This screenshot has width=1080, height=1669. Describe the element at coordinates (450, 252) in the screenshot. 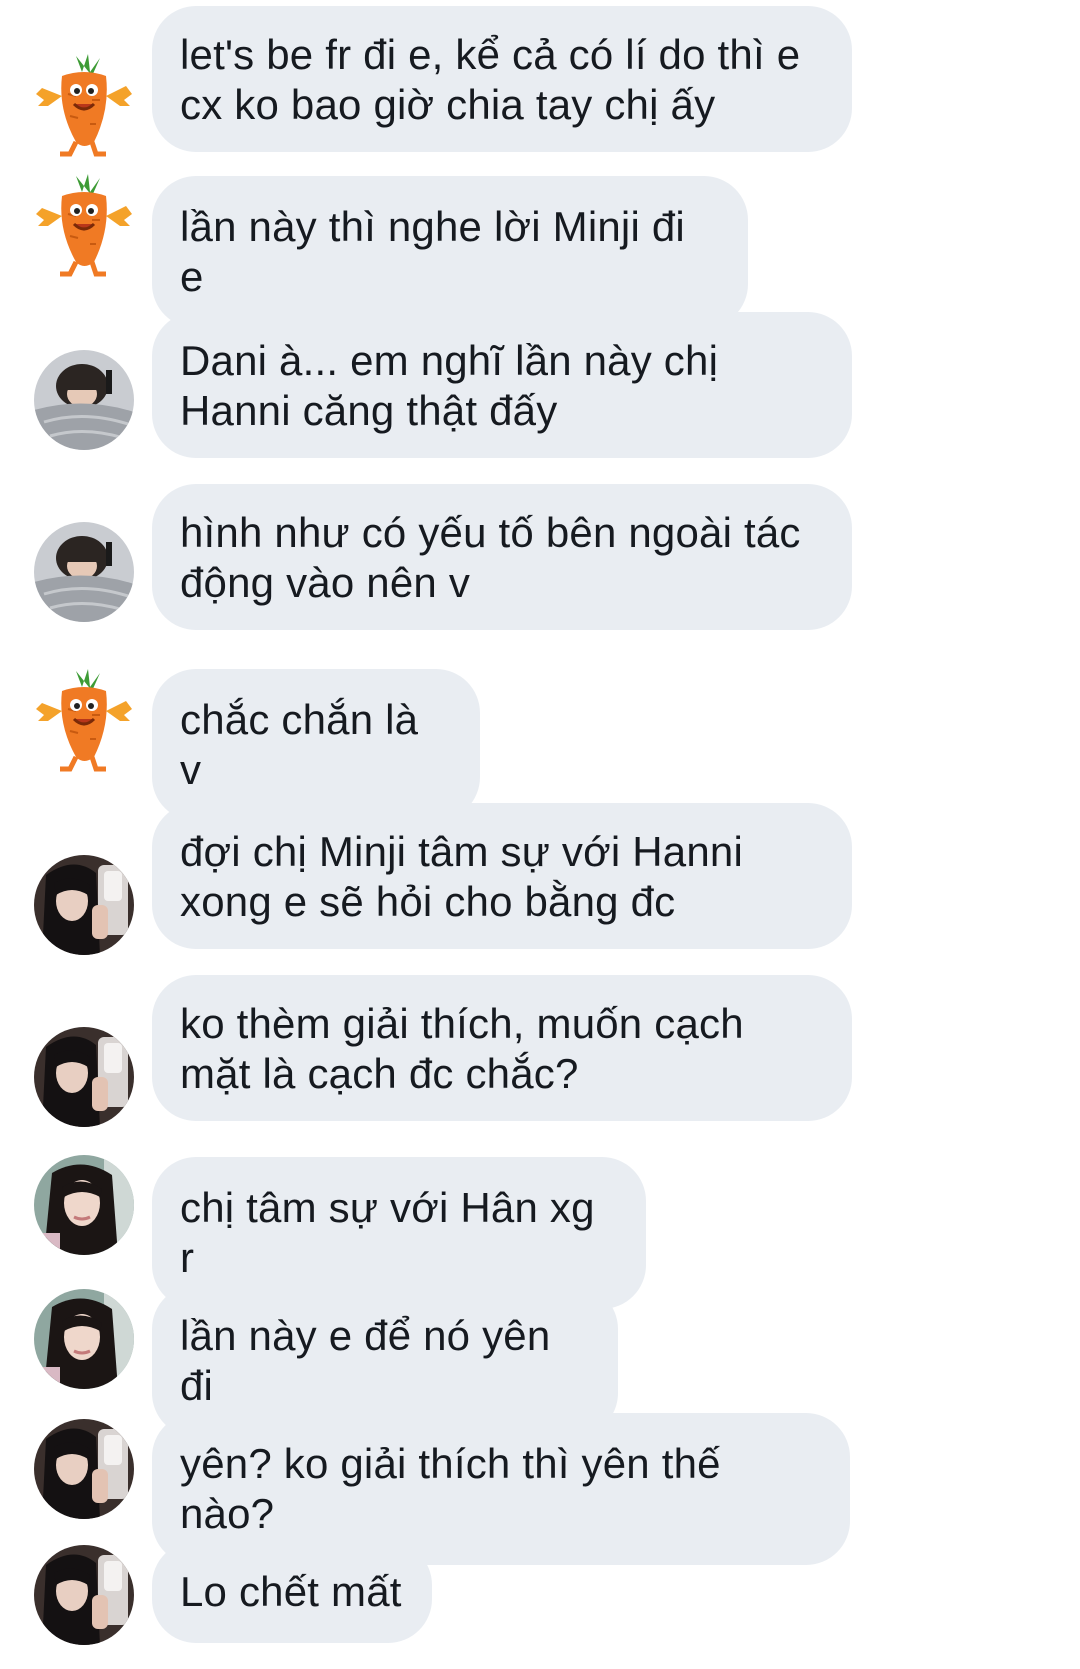

I see `message-bubble: lần này thì nghe lời Minji đi e` at that location.